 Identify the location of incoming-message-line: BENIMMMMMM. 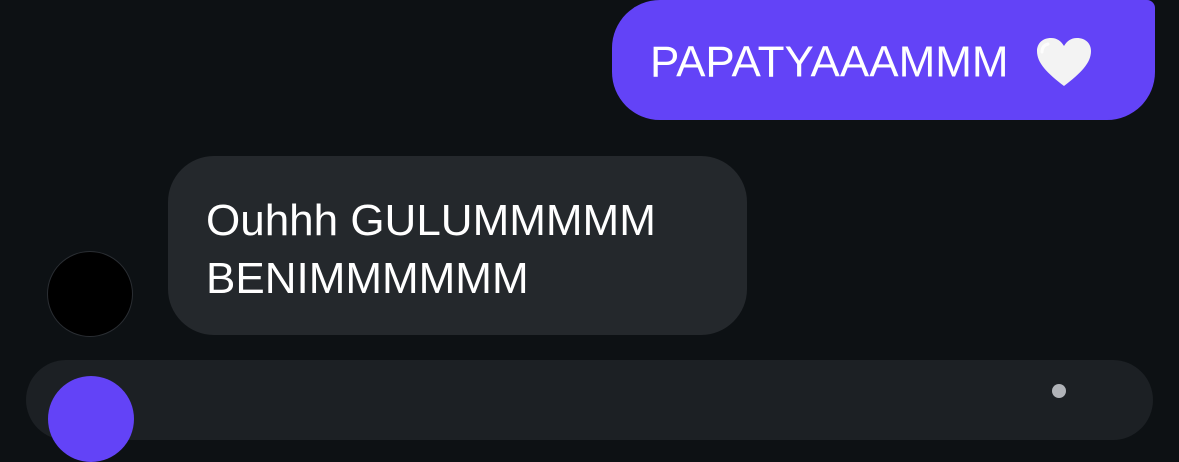
(367, 278).